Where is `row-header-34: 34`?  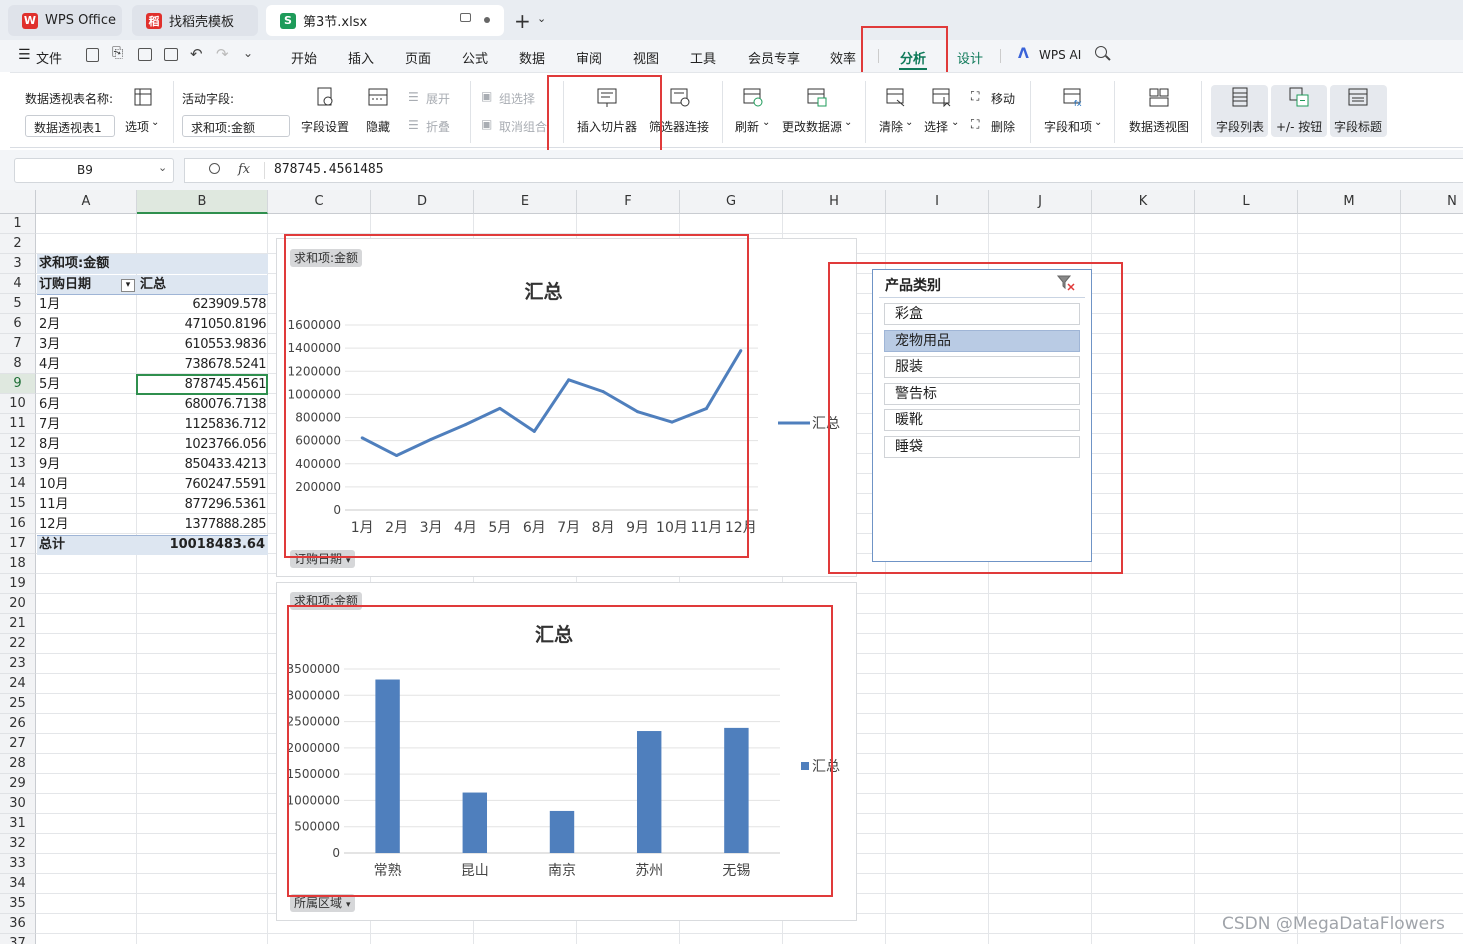
row-header-34: 34 is located at coordinates (18, 884).